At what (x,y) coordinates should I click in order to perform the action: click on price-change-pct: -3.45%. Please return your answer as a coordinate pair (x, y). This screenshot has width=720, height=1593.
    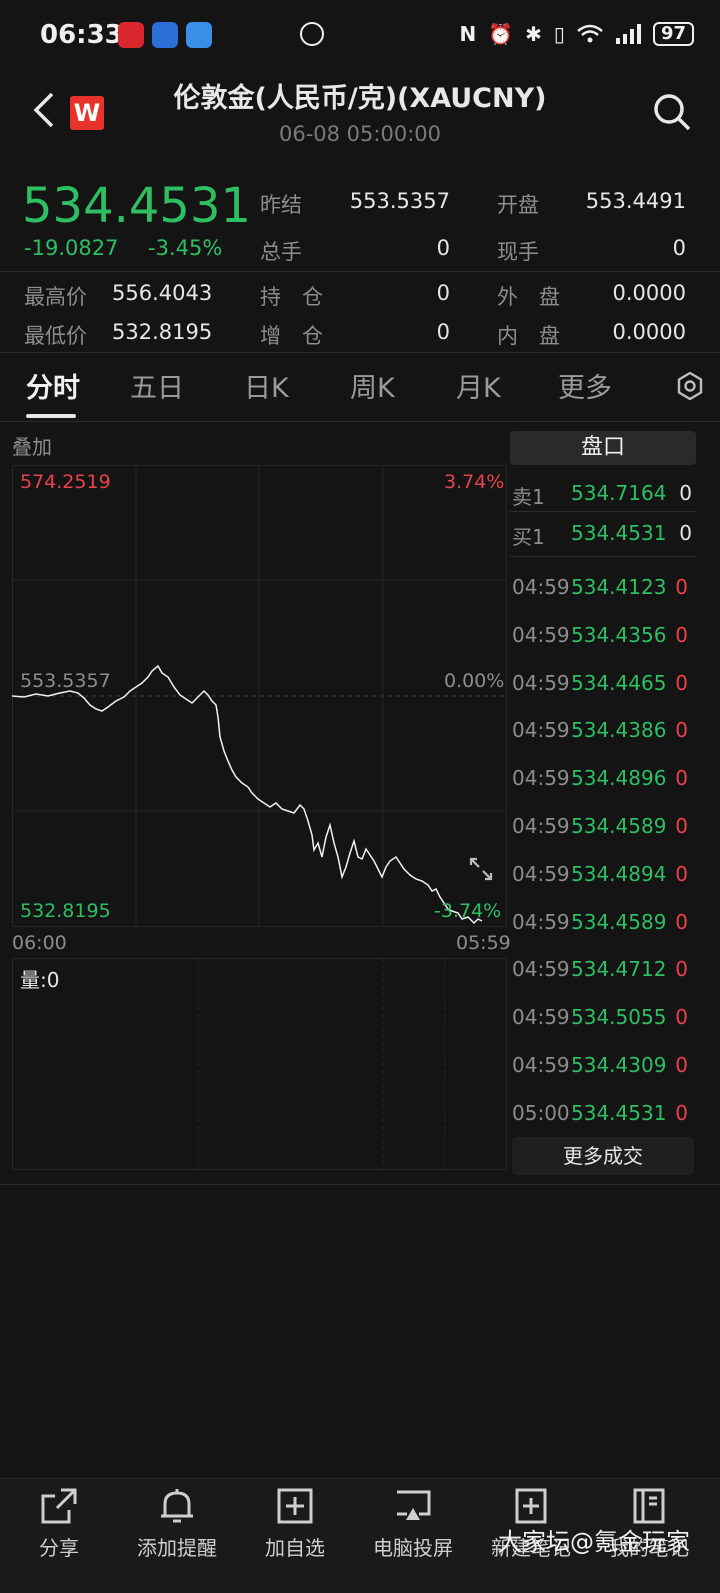
    Looking at the image, I should click on (185, 248).